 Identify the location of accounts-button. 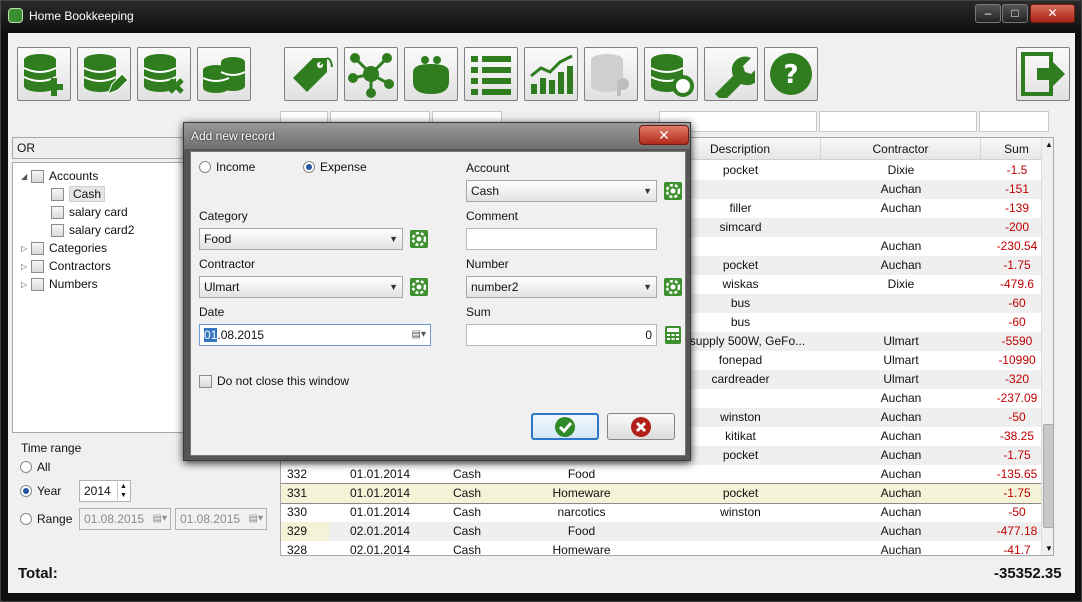
(431, 74).